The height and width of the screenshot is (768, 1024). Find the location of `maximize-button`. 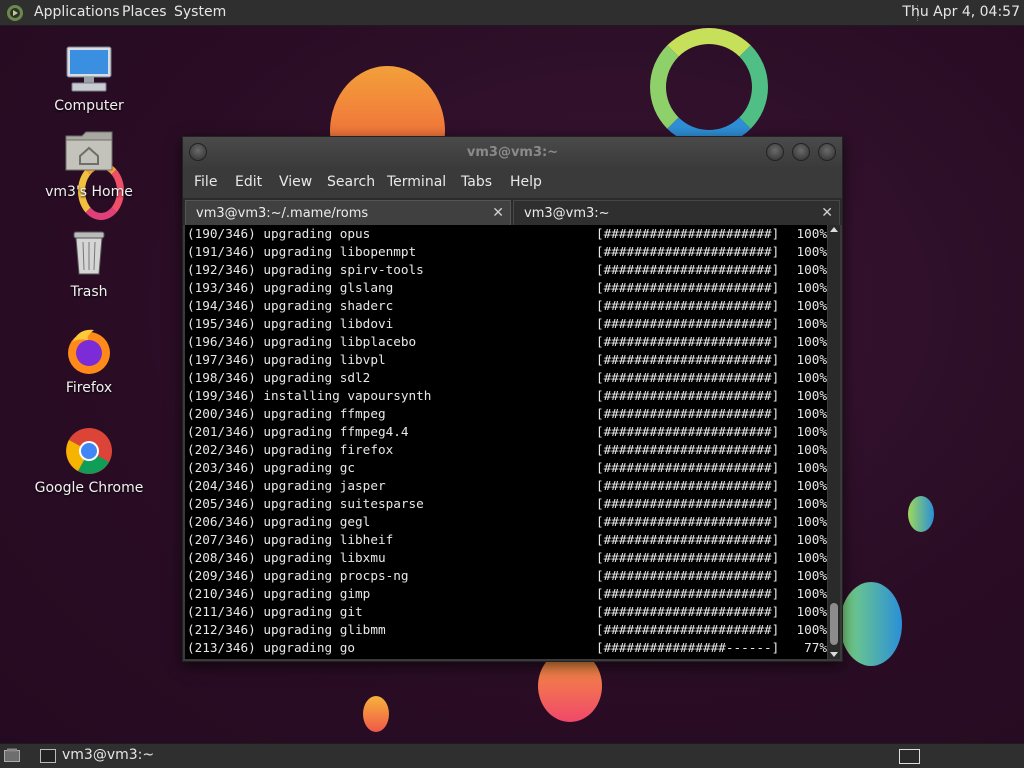

maximize-button is located at coordinates (801, 152).